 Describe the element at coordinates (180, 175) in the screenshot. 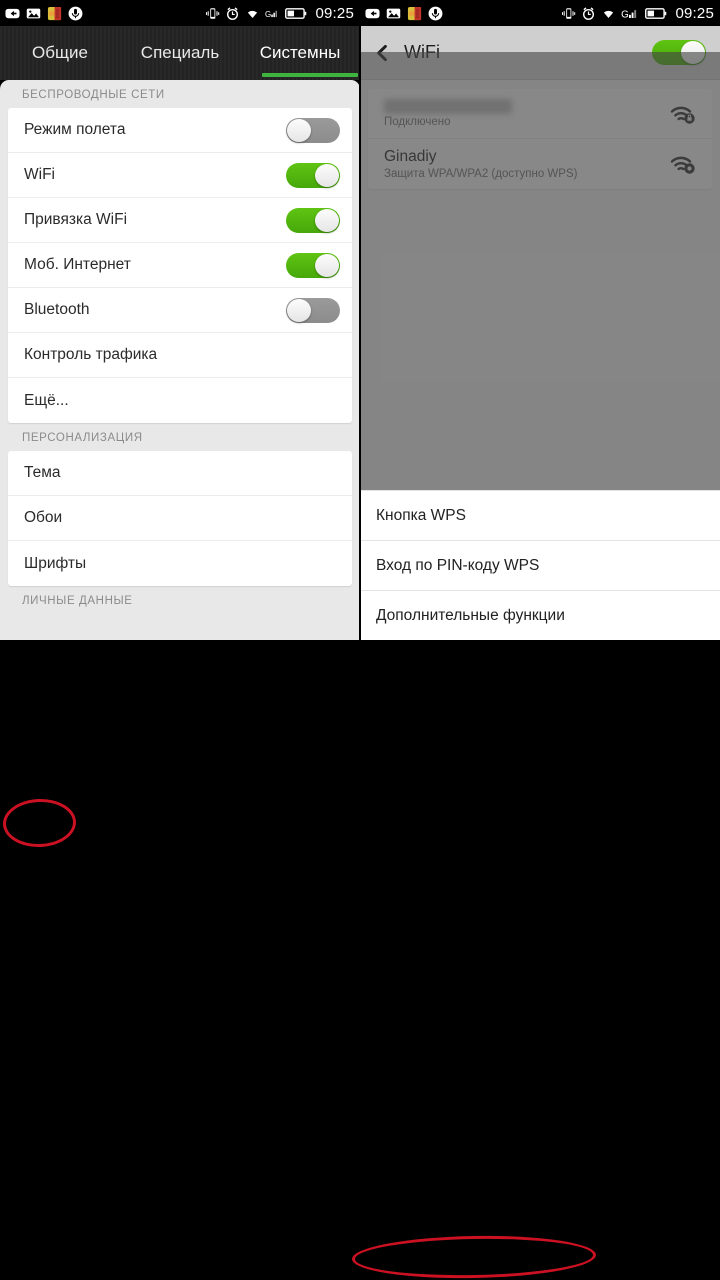

I see `row-wifi: WiFi` at that location.